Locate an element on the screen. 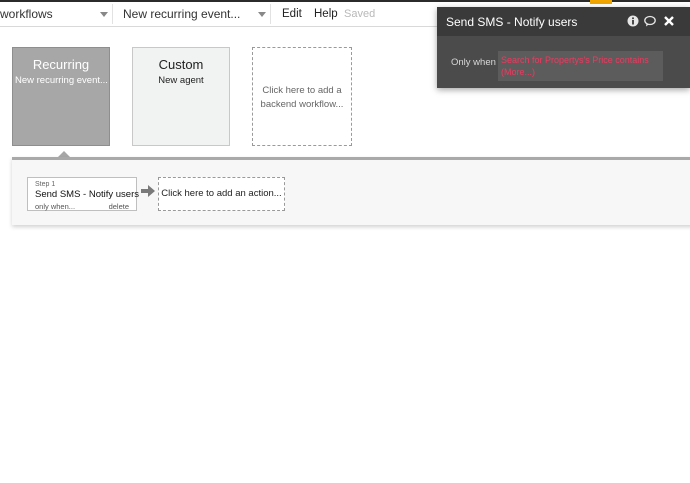  info-icon is located at coordinates (633, 21).